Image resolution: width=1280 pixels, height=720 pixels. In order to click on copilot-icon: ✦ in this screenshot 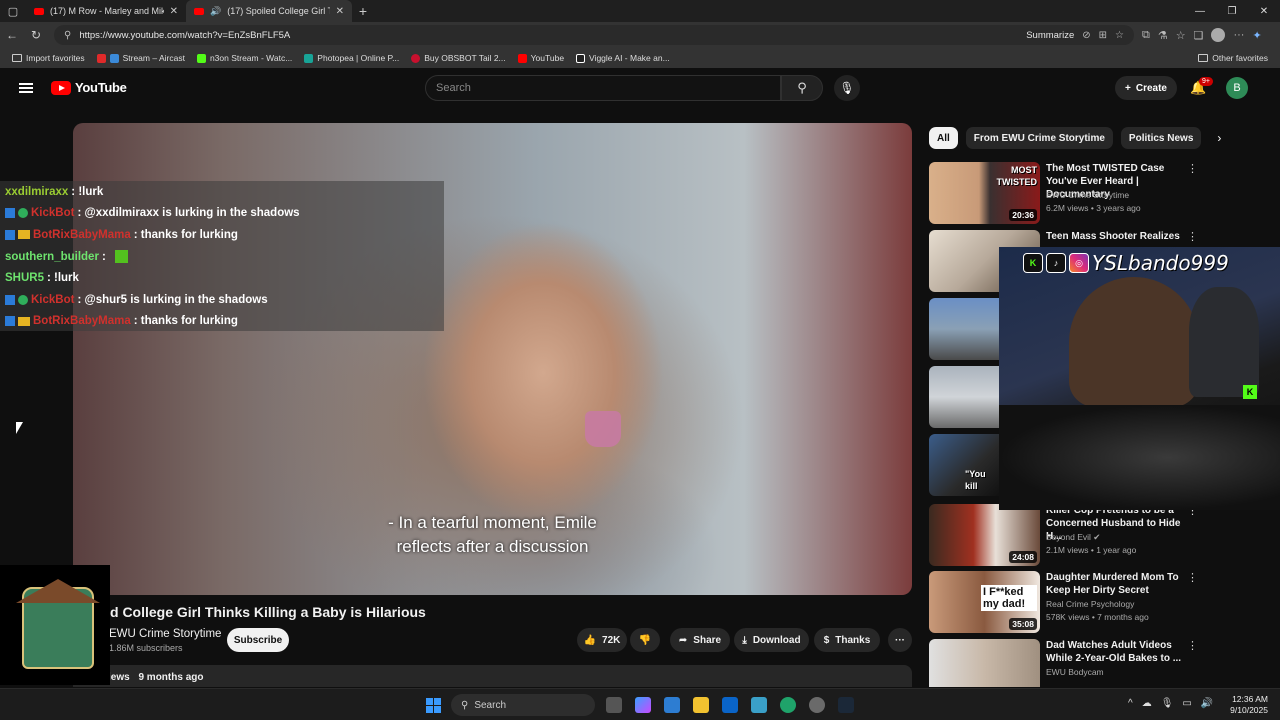, I will do `click(1256, 35)`.